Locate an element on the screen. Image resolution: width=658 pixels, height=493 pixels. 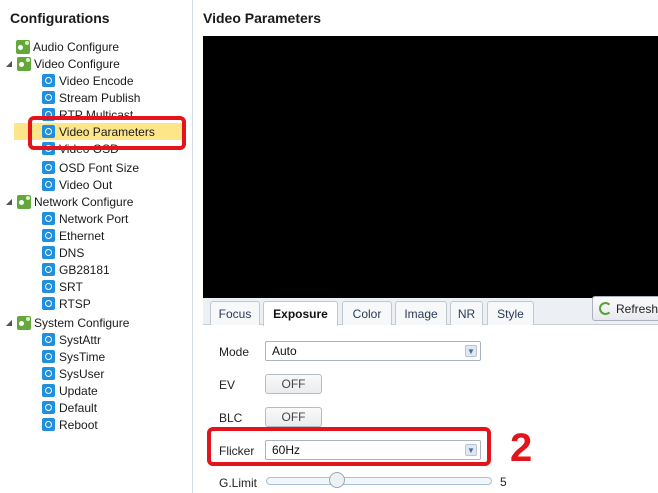
tree-item-gb28181: GB28181 is located at coordinates (76, 269).